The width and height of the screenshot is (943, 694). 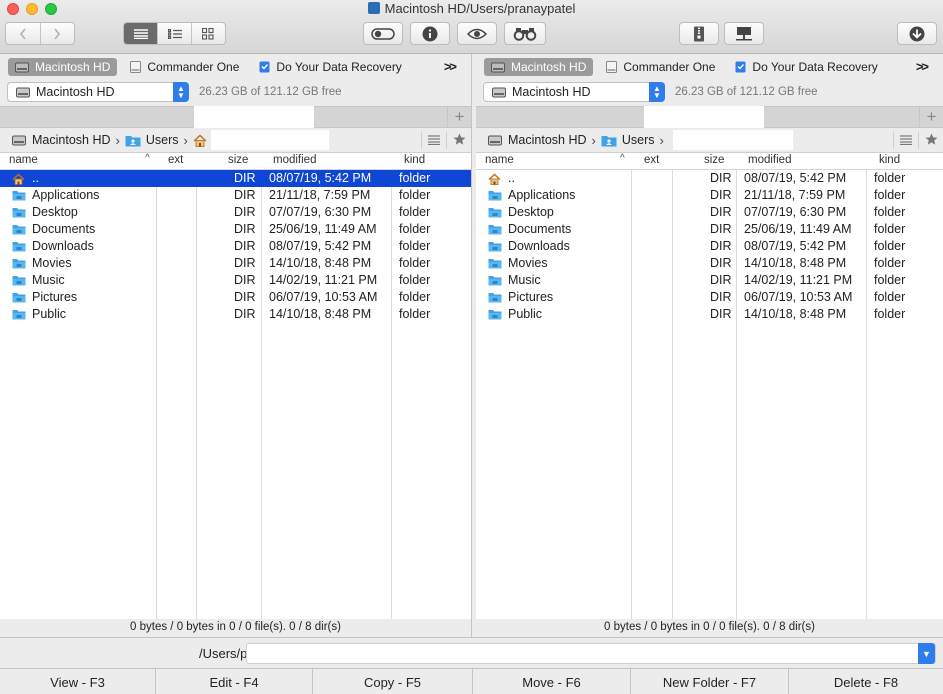 What do you see at coordinates (917, 33) in the screenshot?
I see `download-button` at bounding box center [917, 33].